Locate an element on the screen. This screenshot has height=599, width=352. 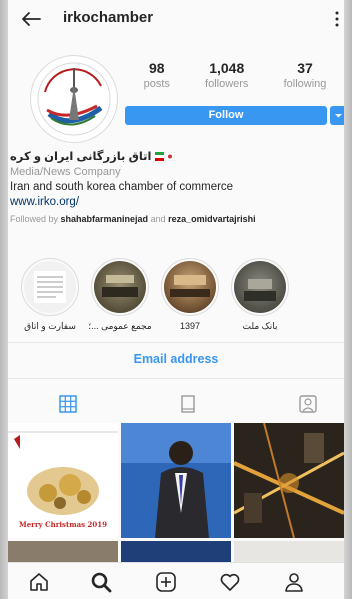
highlight-embassy: سفارت و اتاق is located at coordinates (50, 295).